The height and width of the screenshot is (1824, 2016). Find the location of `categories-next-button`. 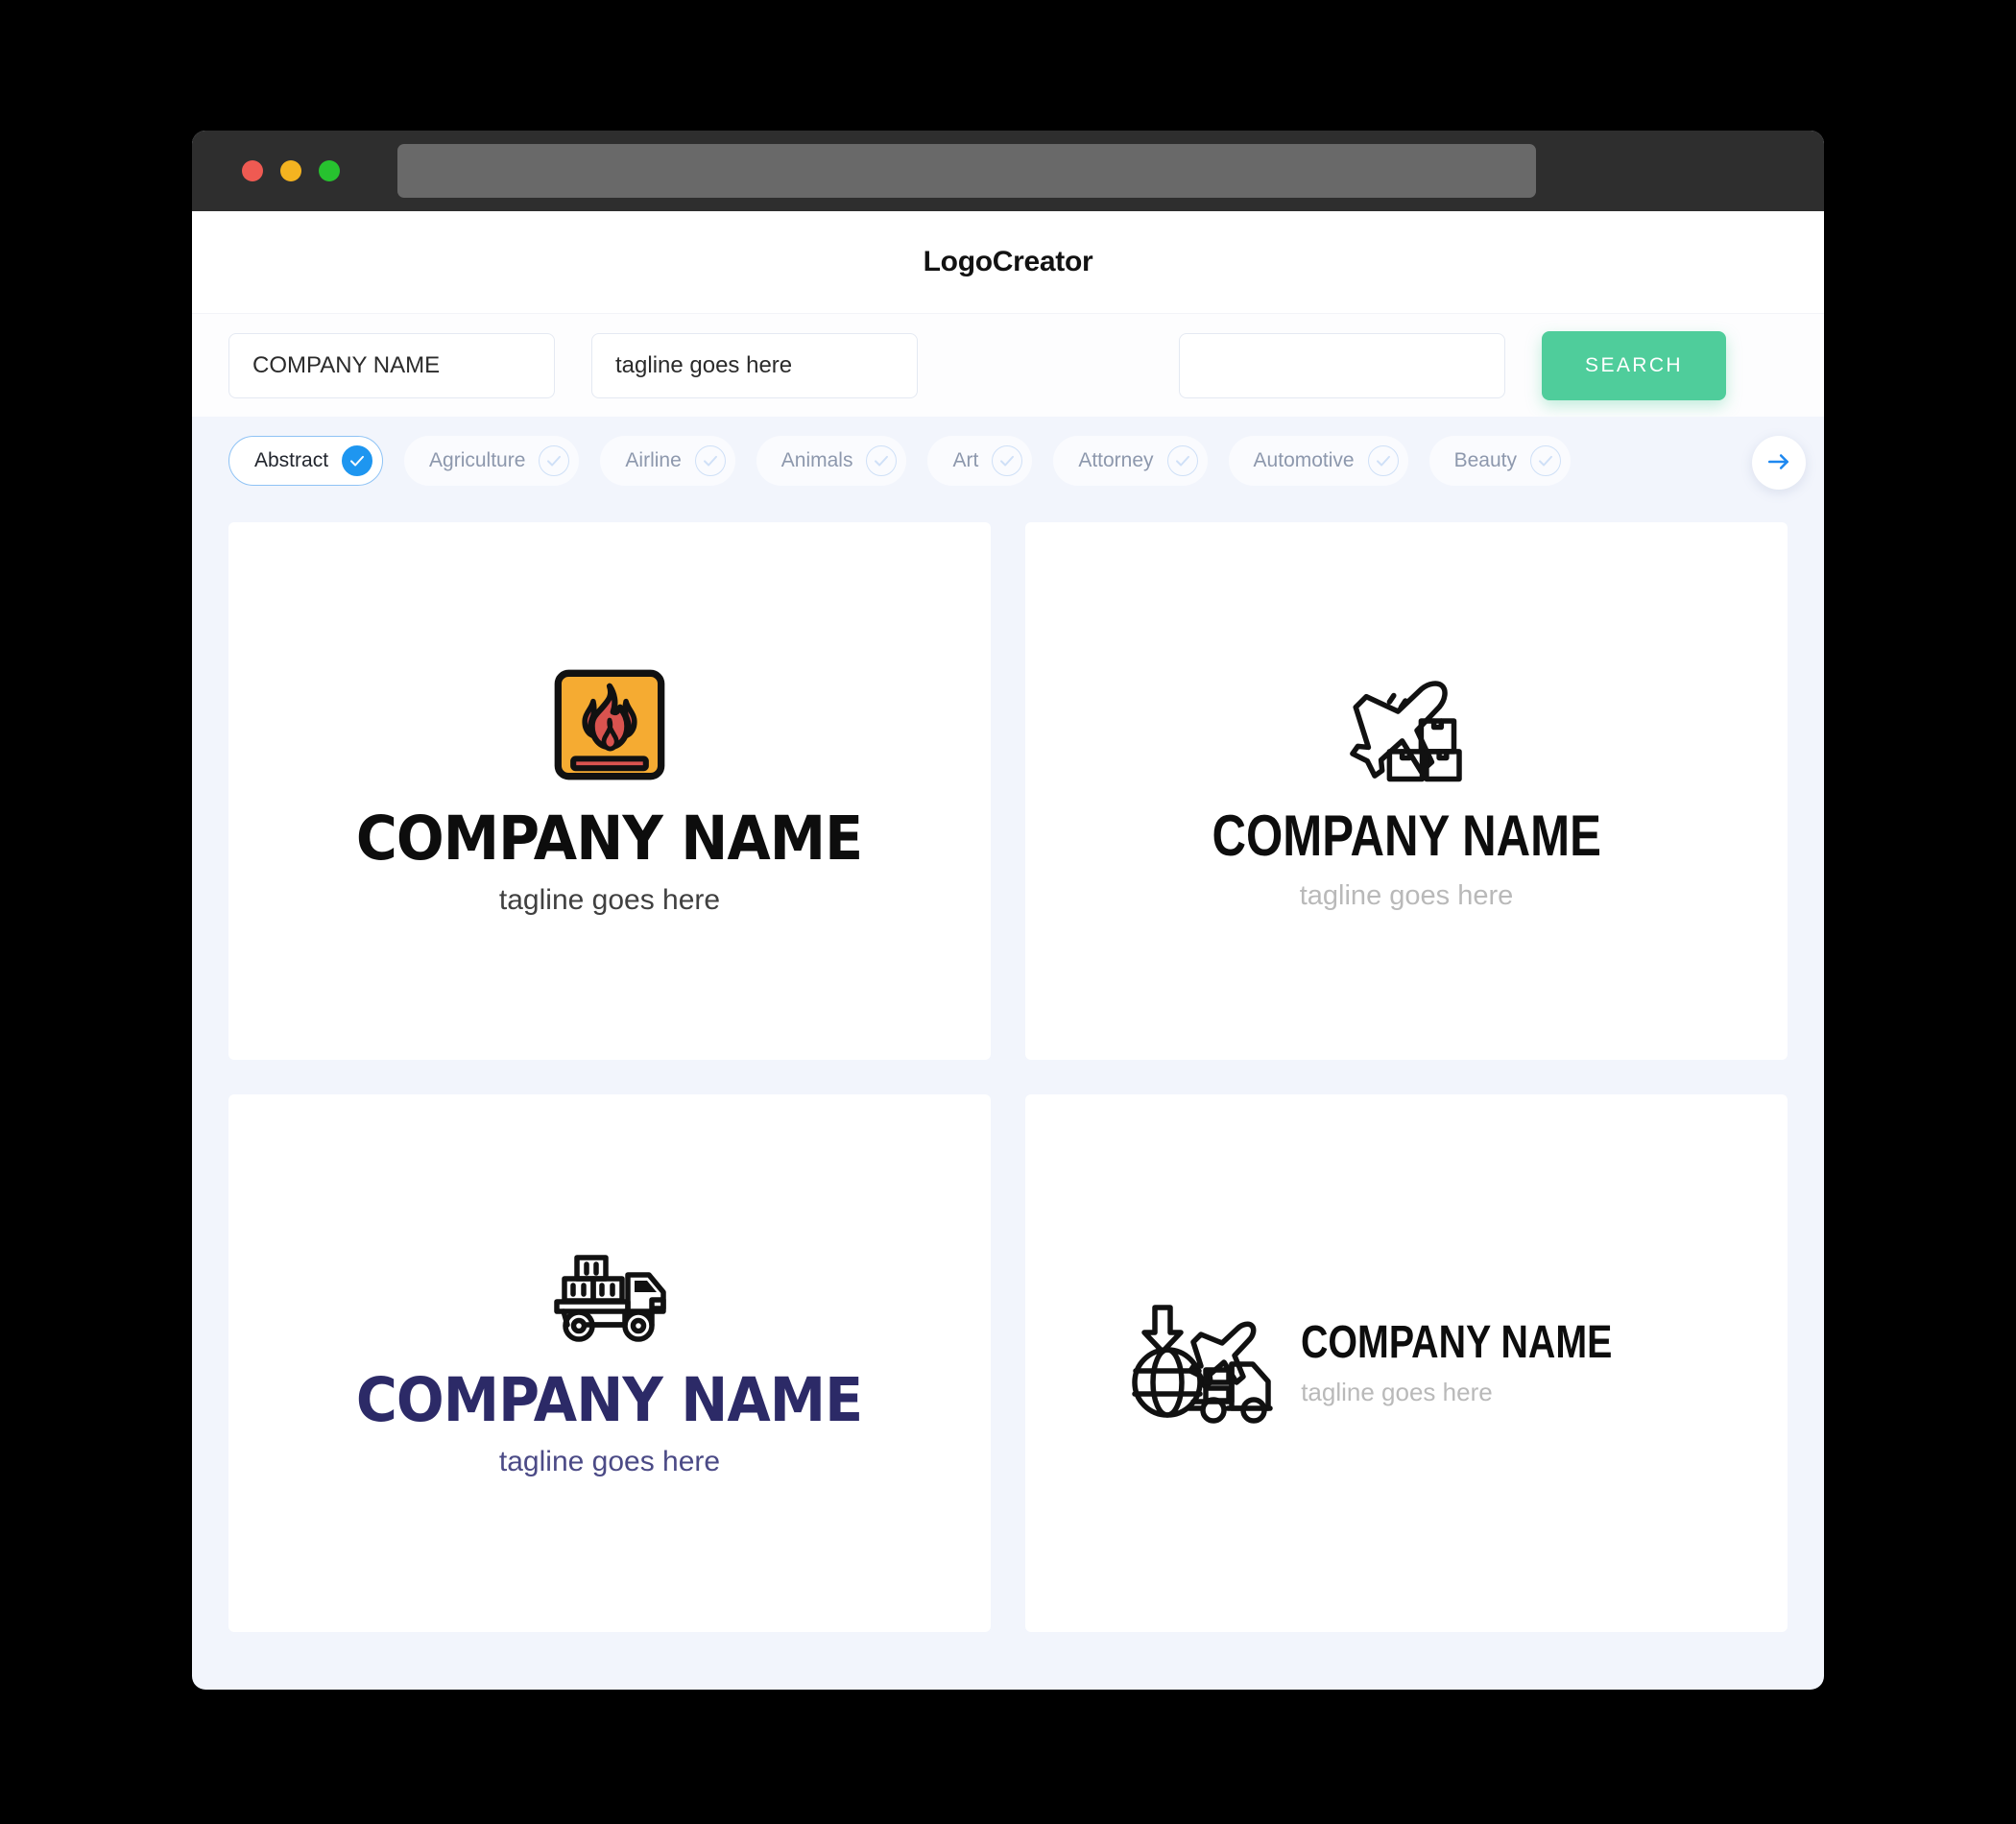

categories-next-button is located at coordinates (1779, 463).